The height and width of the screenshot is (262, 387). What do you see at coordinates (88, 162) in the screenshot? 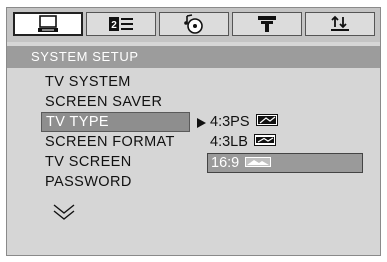
I see `menu-item-tv-screen: TV SCREEN` at bounding box center [88, 162].